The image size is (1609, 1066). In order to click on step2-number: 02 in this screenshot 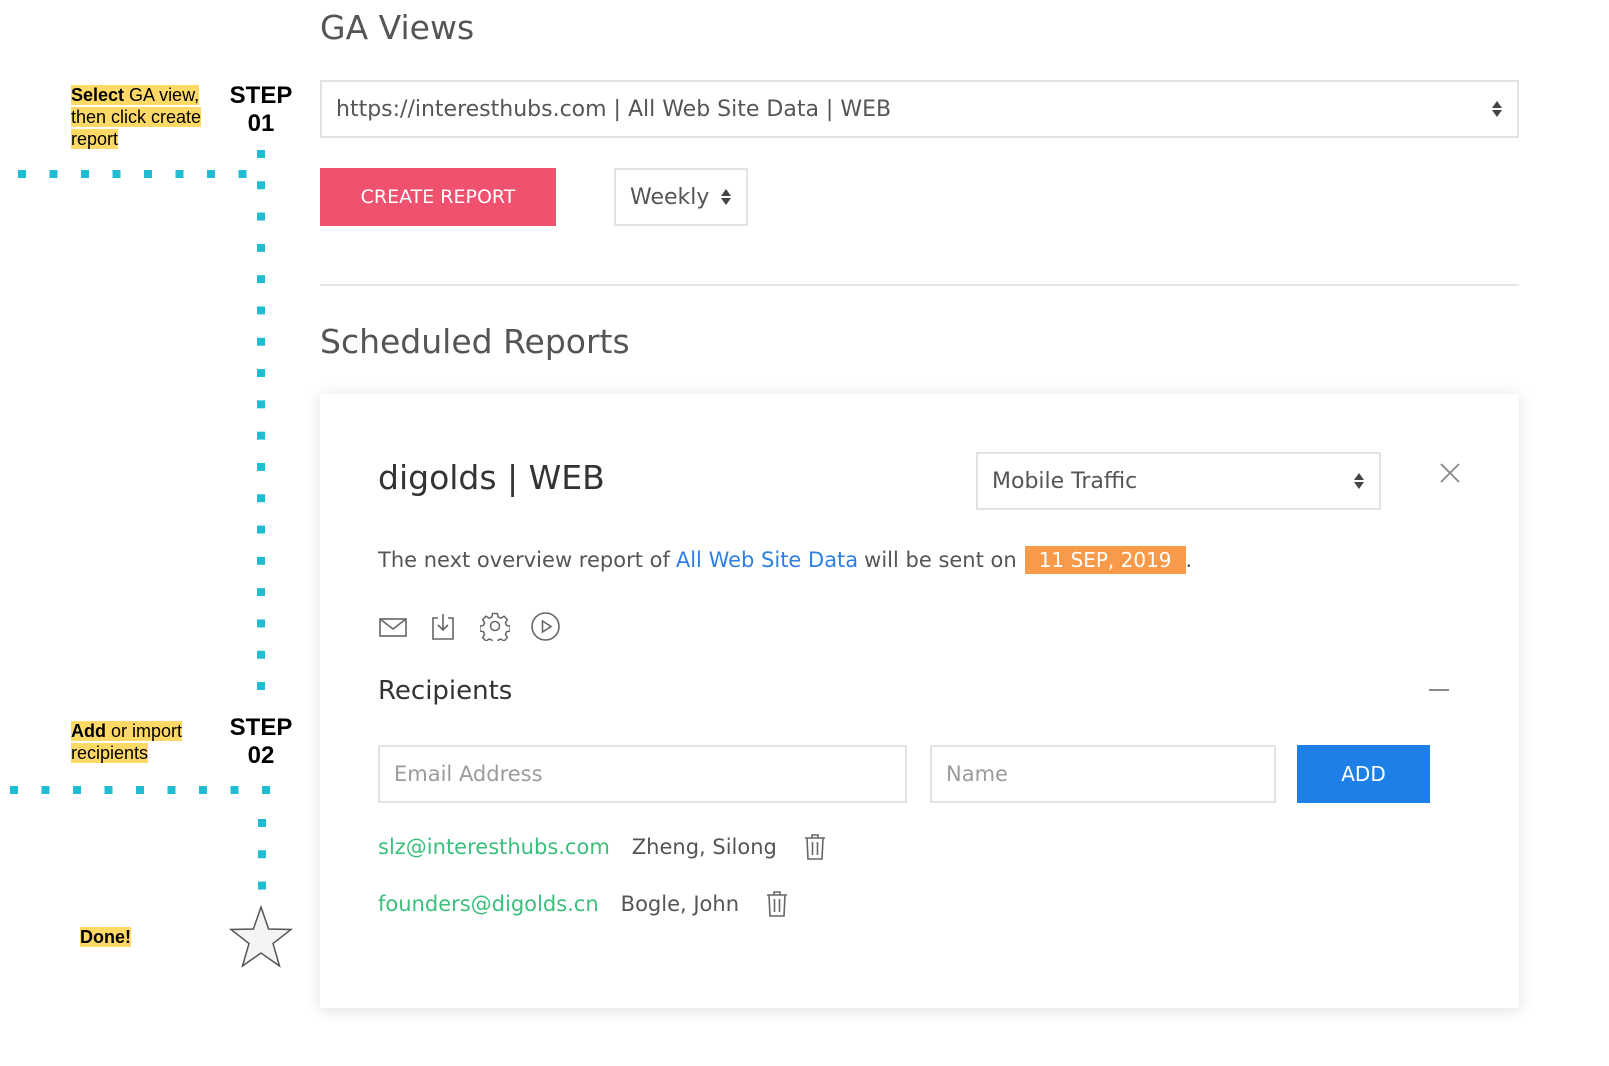, I will do `click(261, 755)`.